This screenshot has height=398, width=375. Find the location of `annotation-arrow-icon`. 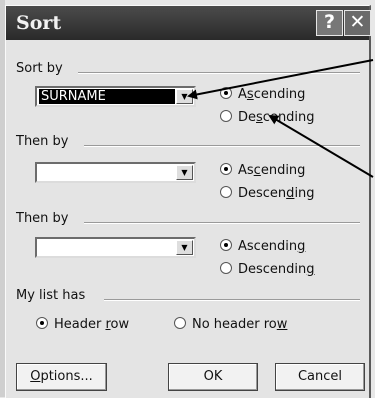

annotation-arrow-icon is located at coordinates (280, 118).